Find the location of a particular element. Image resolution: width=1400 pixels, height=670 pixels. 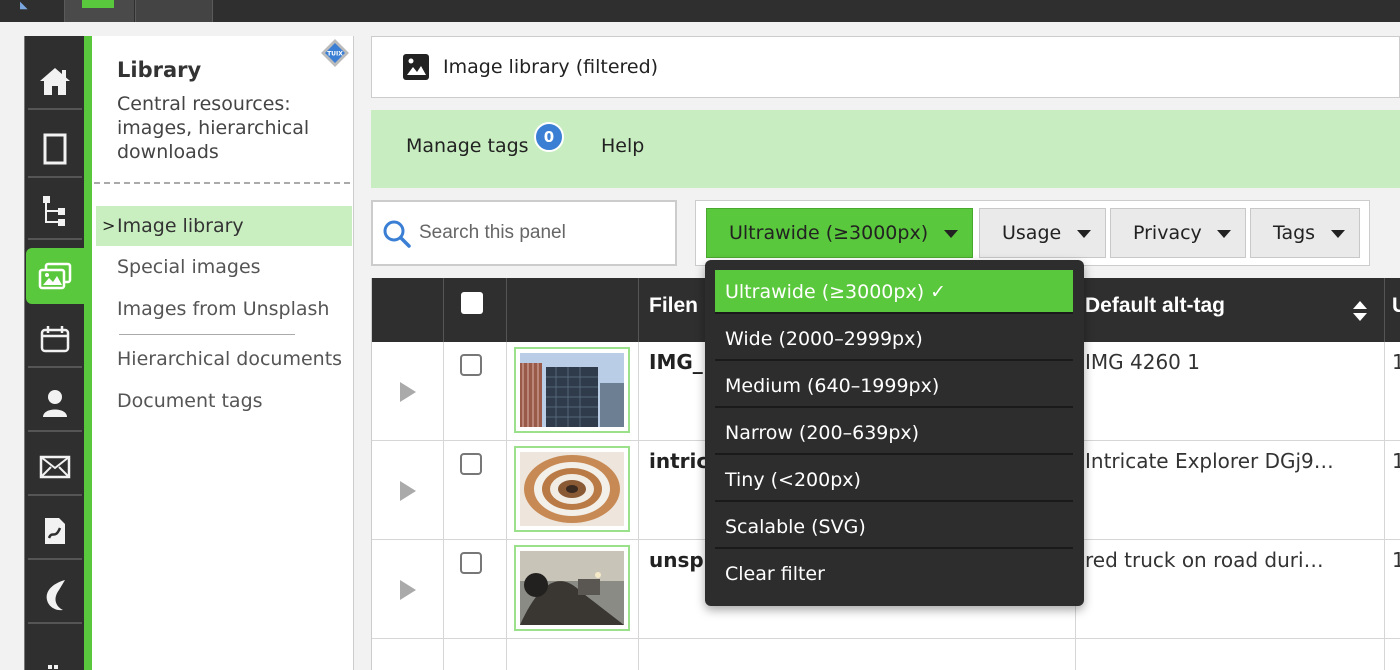

mail-icon is located at coordinates (55, 468).